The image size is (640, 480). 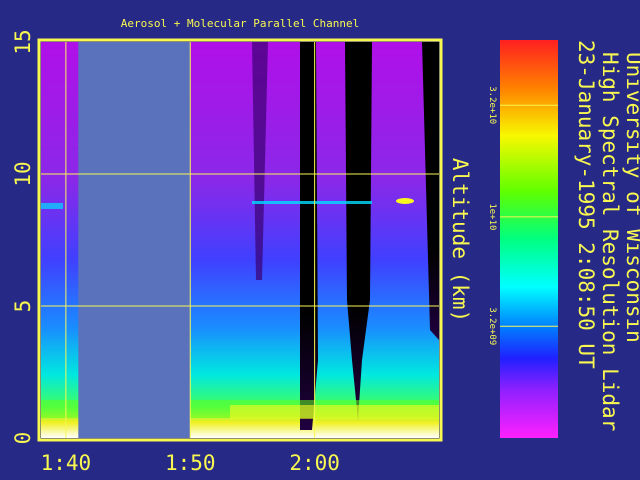 What do you see at coordinates (23, 236) in the screenshot?
I see `y-axis: 0 5 10 15` at bounding box center [23, 236].